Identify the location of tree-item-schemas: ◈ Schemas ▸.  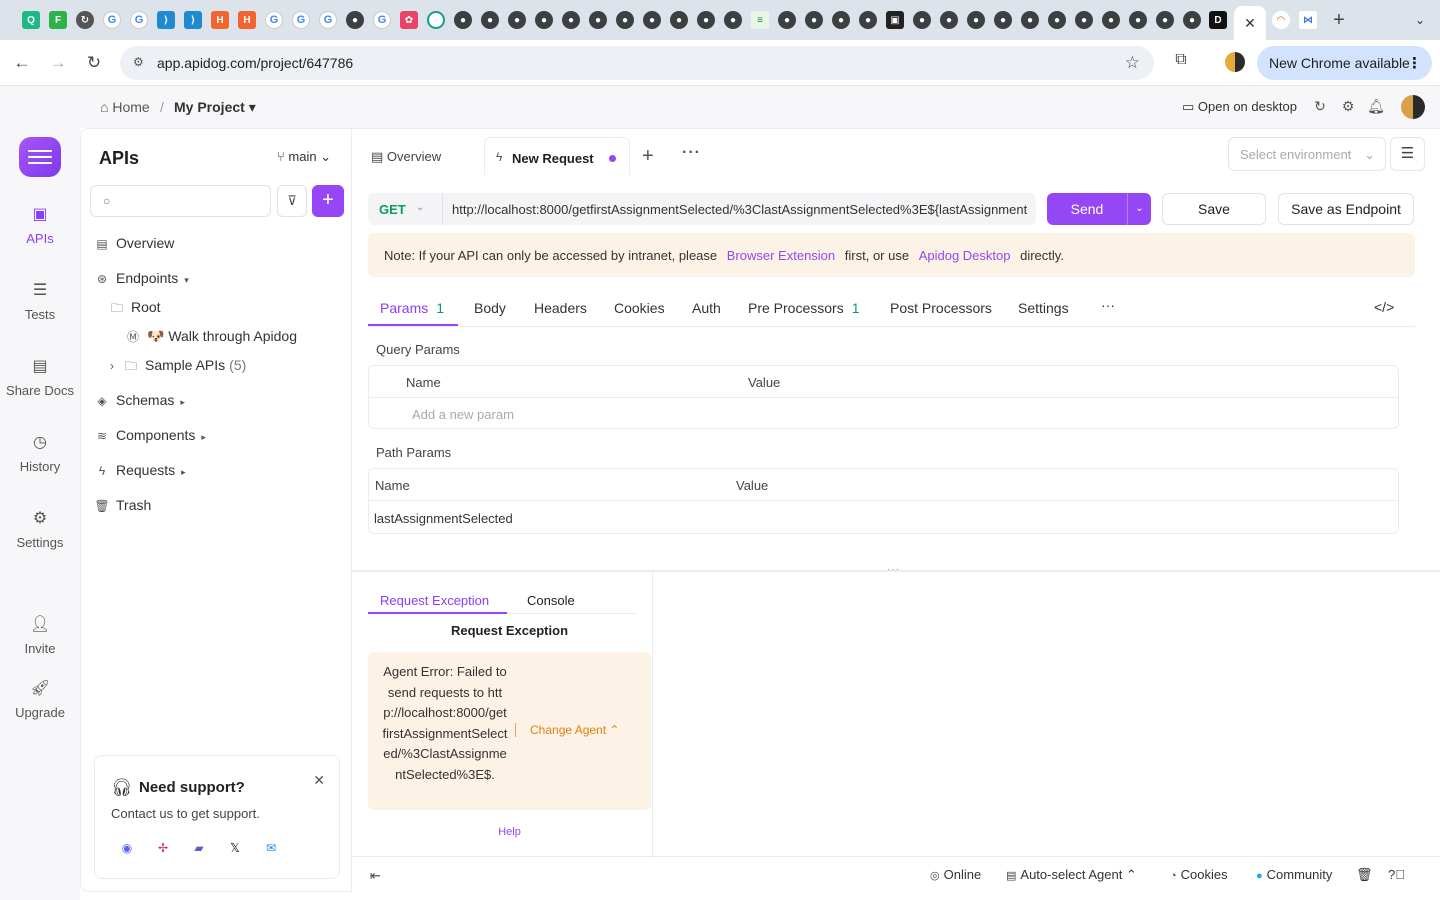
(139, 400).